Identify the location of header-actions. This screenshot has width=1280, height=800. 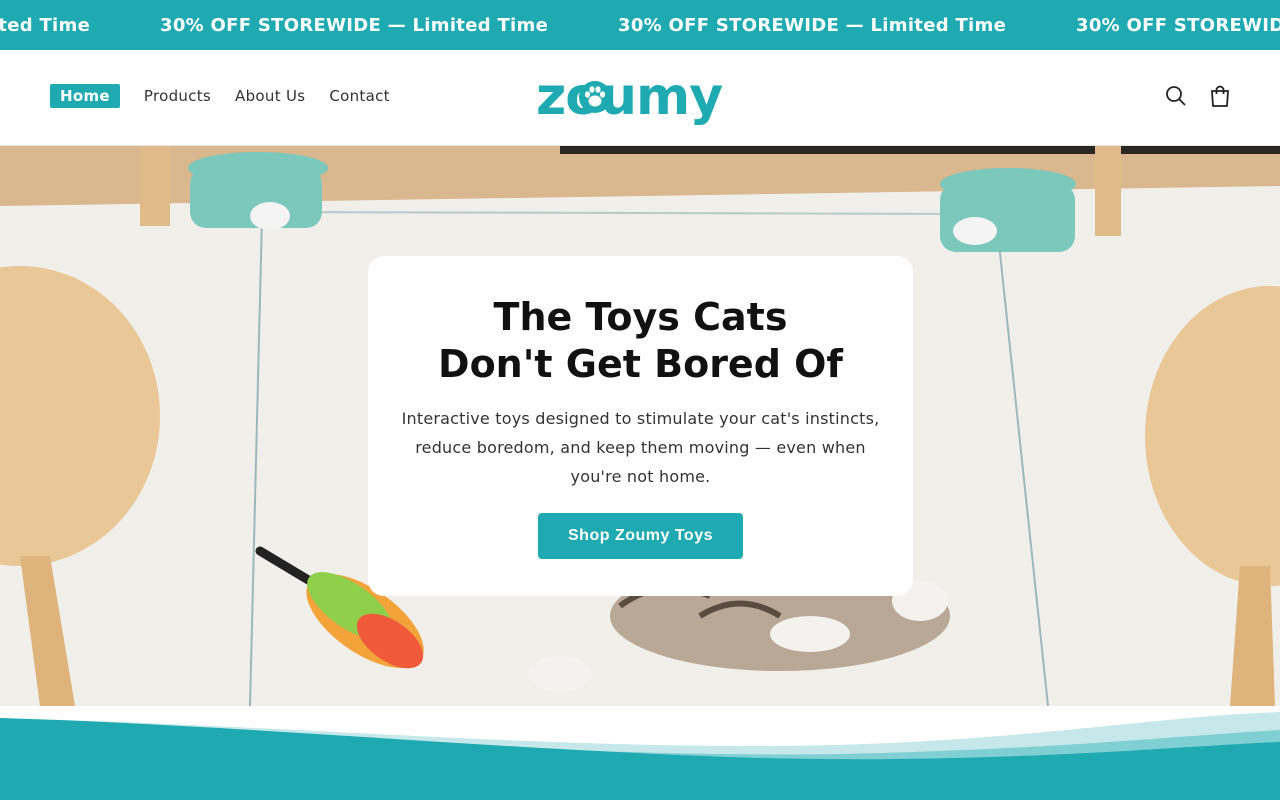
(1188, 96).